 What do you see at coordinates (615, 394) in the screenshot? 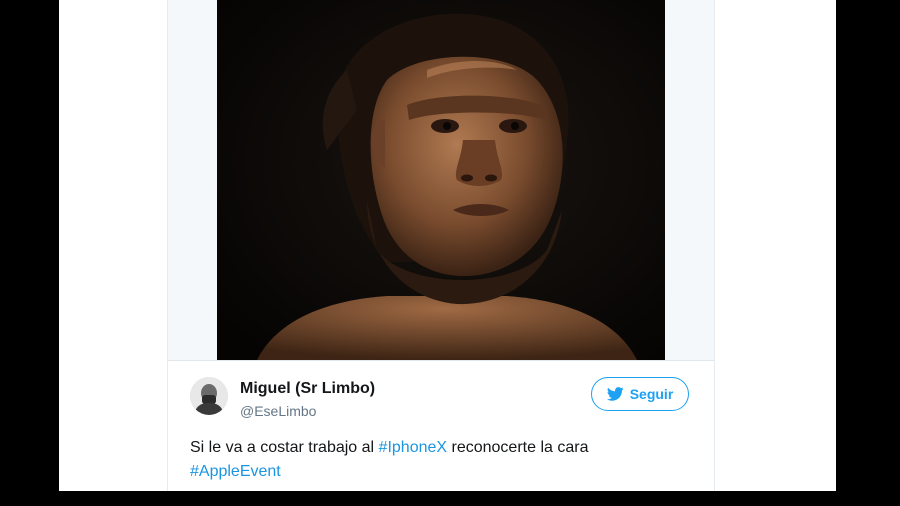
I see `twitter-bird-icon` at bounding box center [615, 394].